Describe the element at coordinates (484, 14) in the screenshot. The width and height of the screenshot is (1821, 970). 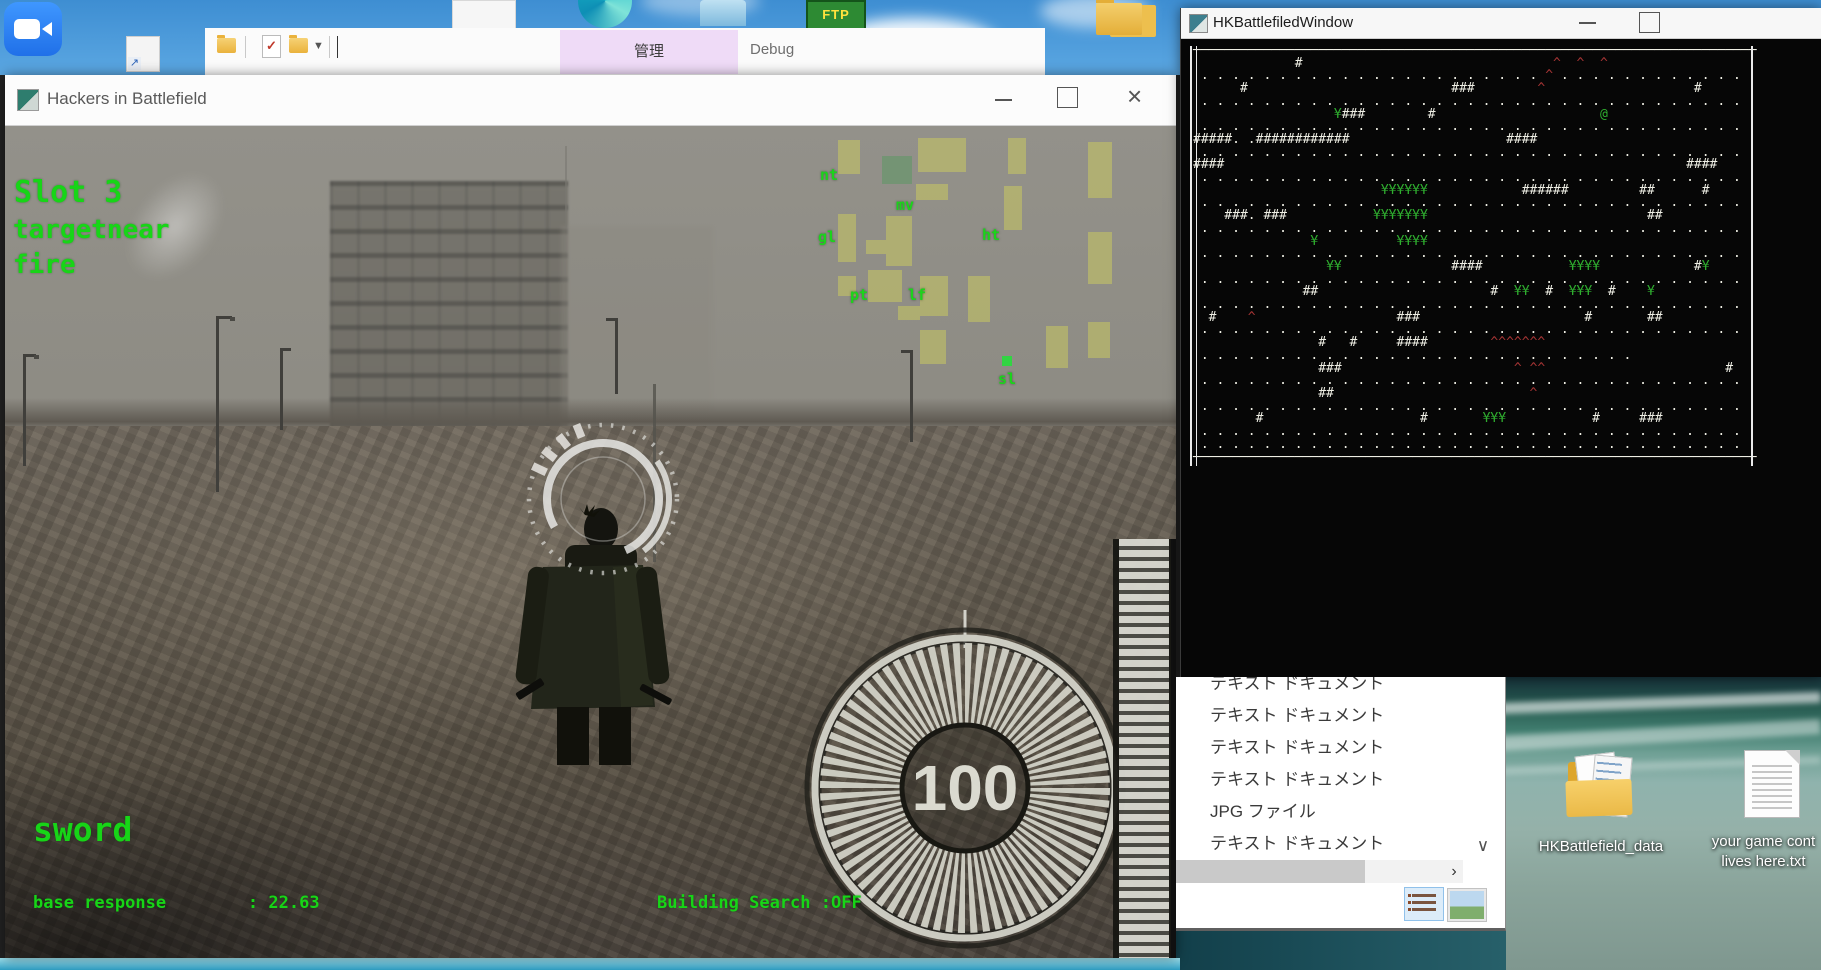
I see `document-icon` at that location.